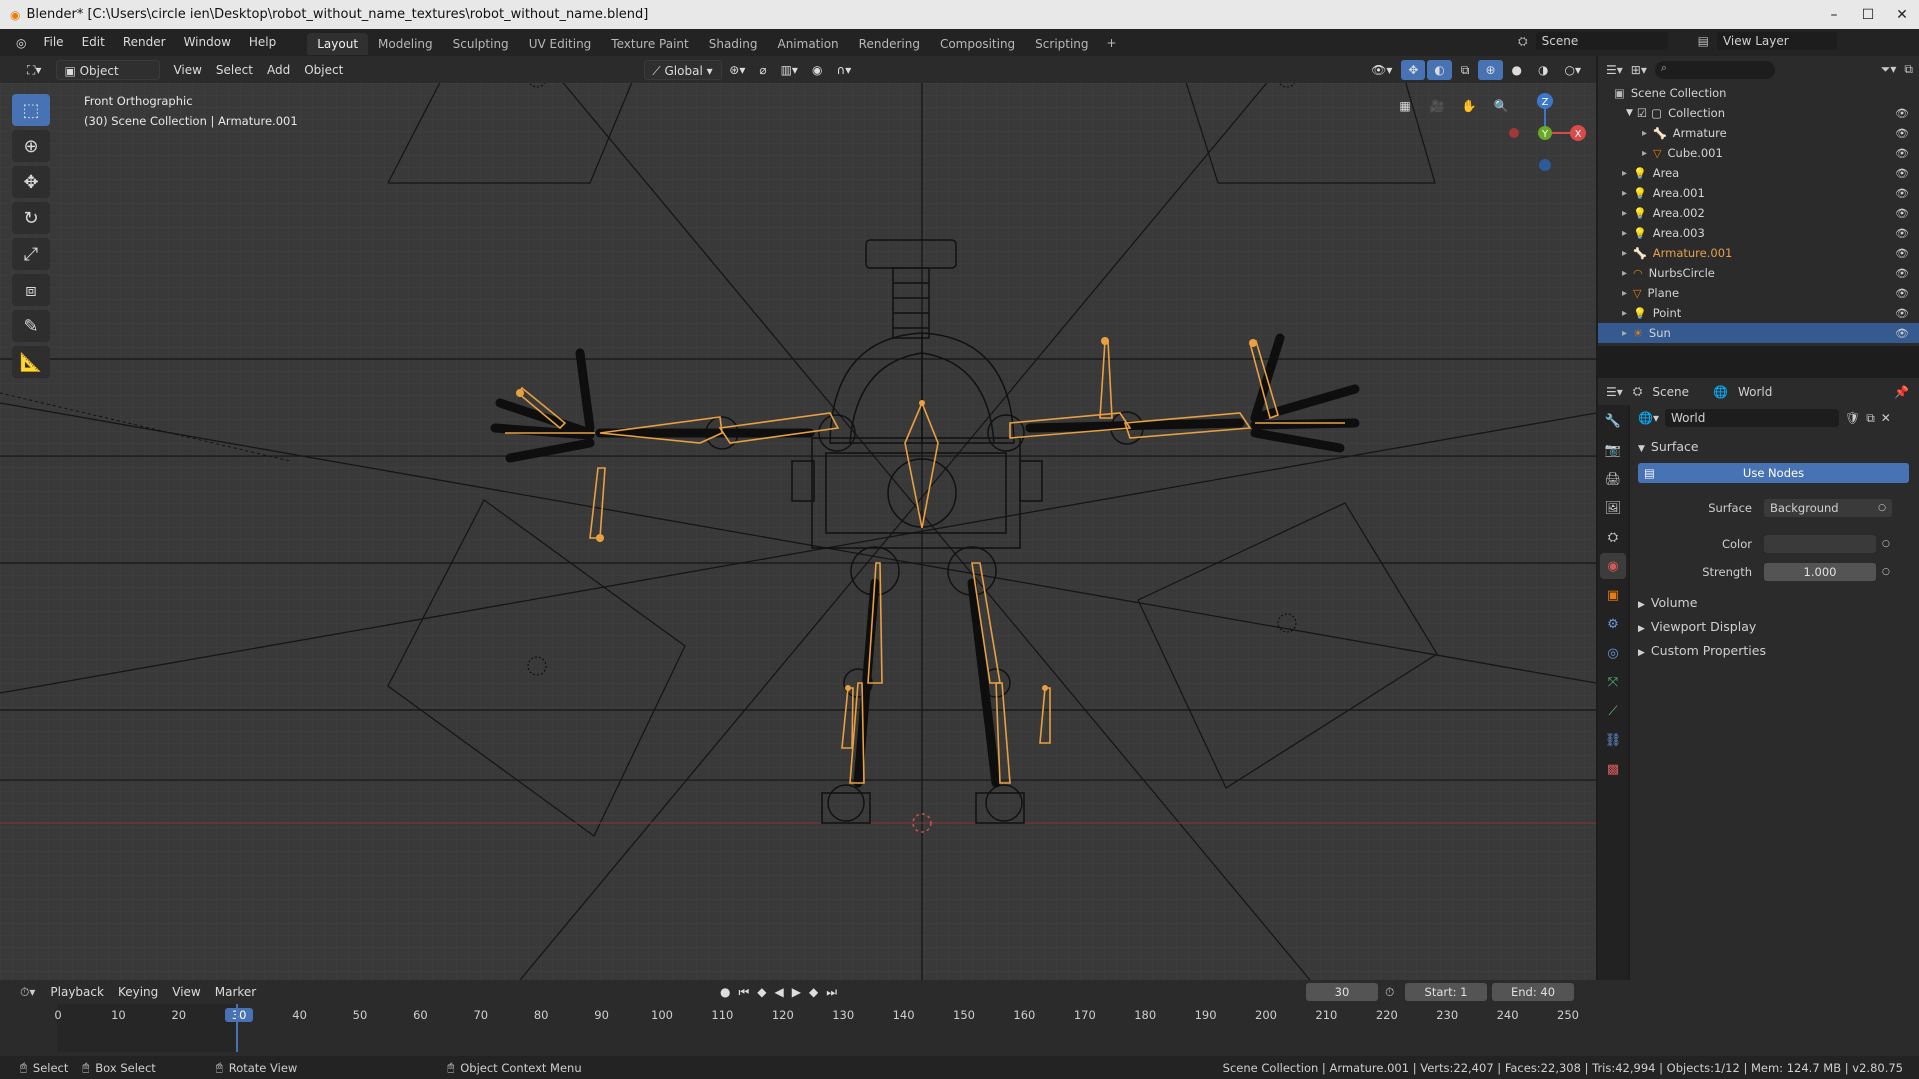  Describe the element at coordinates (1758, 293) in the screenshot. I see `outliner-item: ▸ ▽ Plane 👁` at that location.